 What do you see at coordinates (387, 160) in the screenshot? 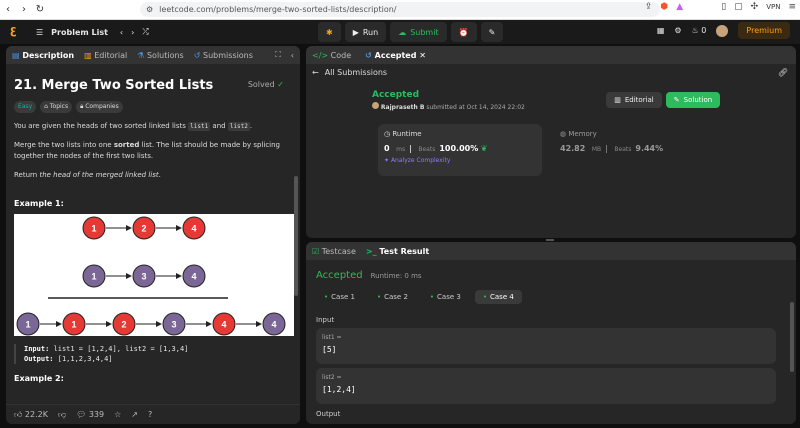
I see `sparkle-icon: ✦` at bounding box center [387, 160].